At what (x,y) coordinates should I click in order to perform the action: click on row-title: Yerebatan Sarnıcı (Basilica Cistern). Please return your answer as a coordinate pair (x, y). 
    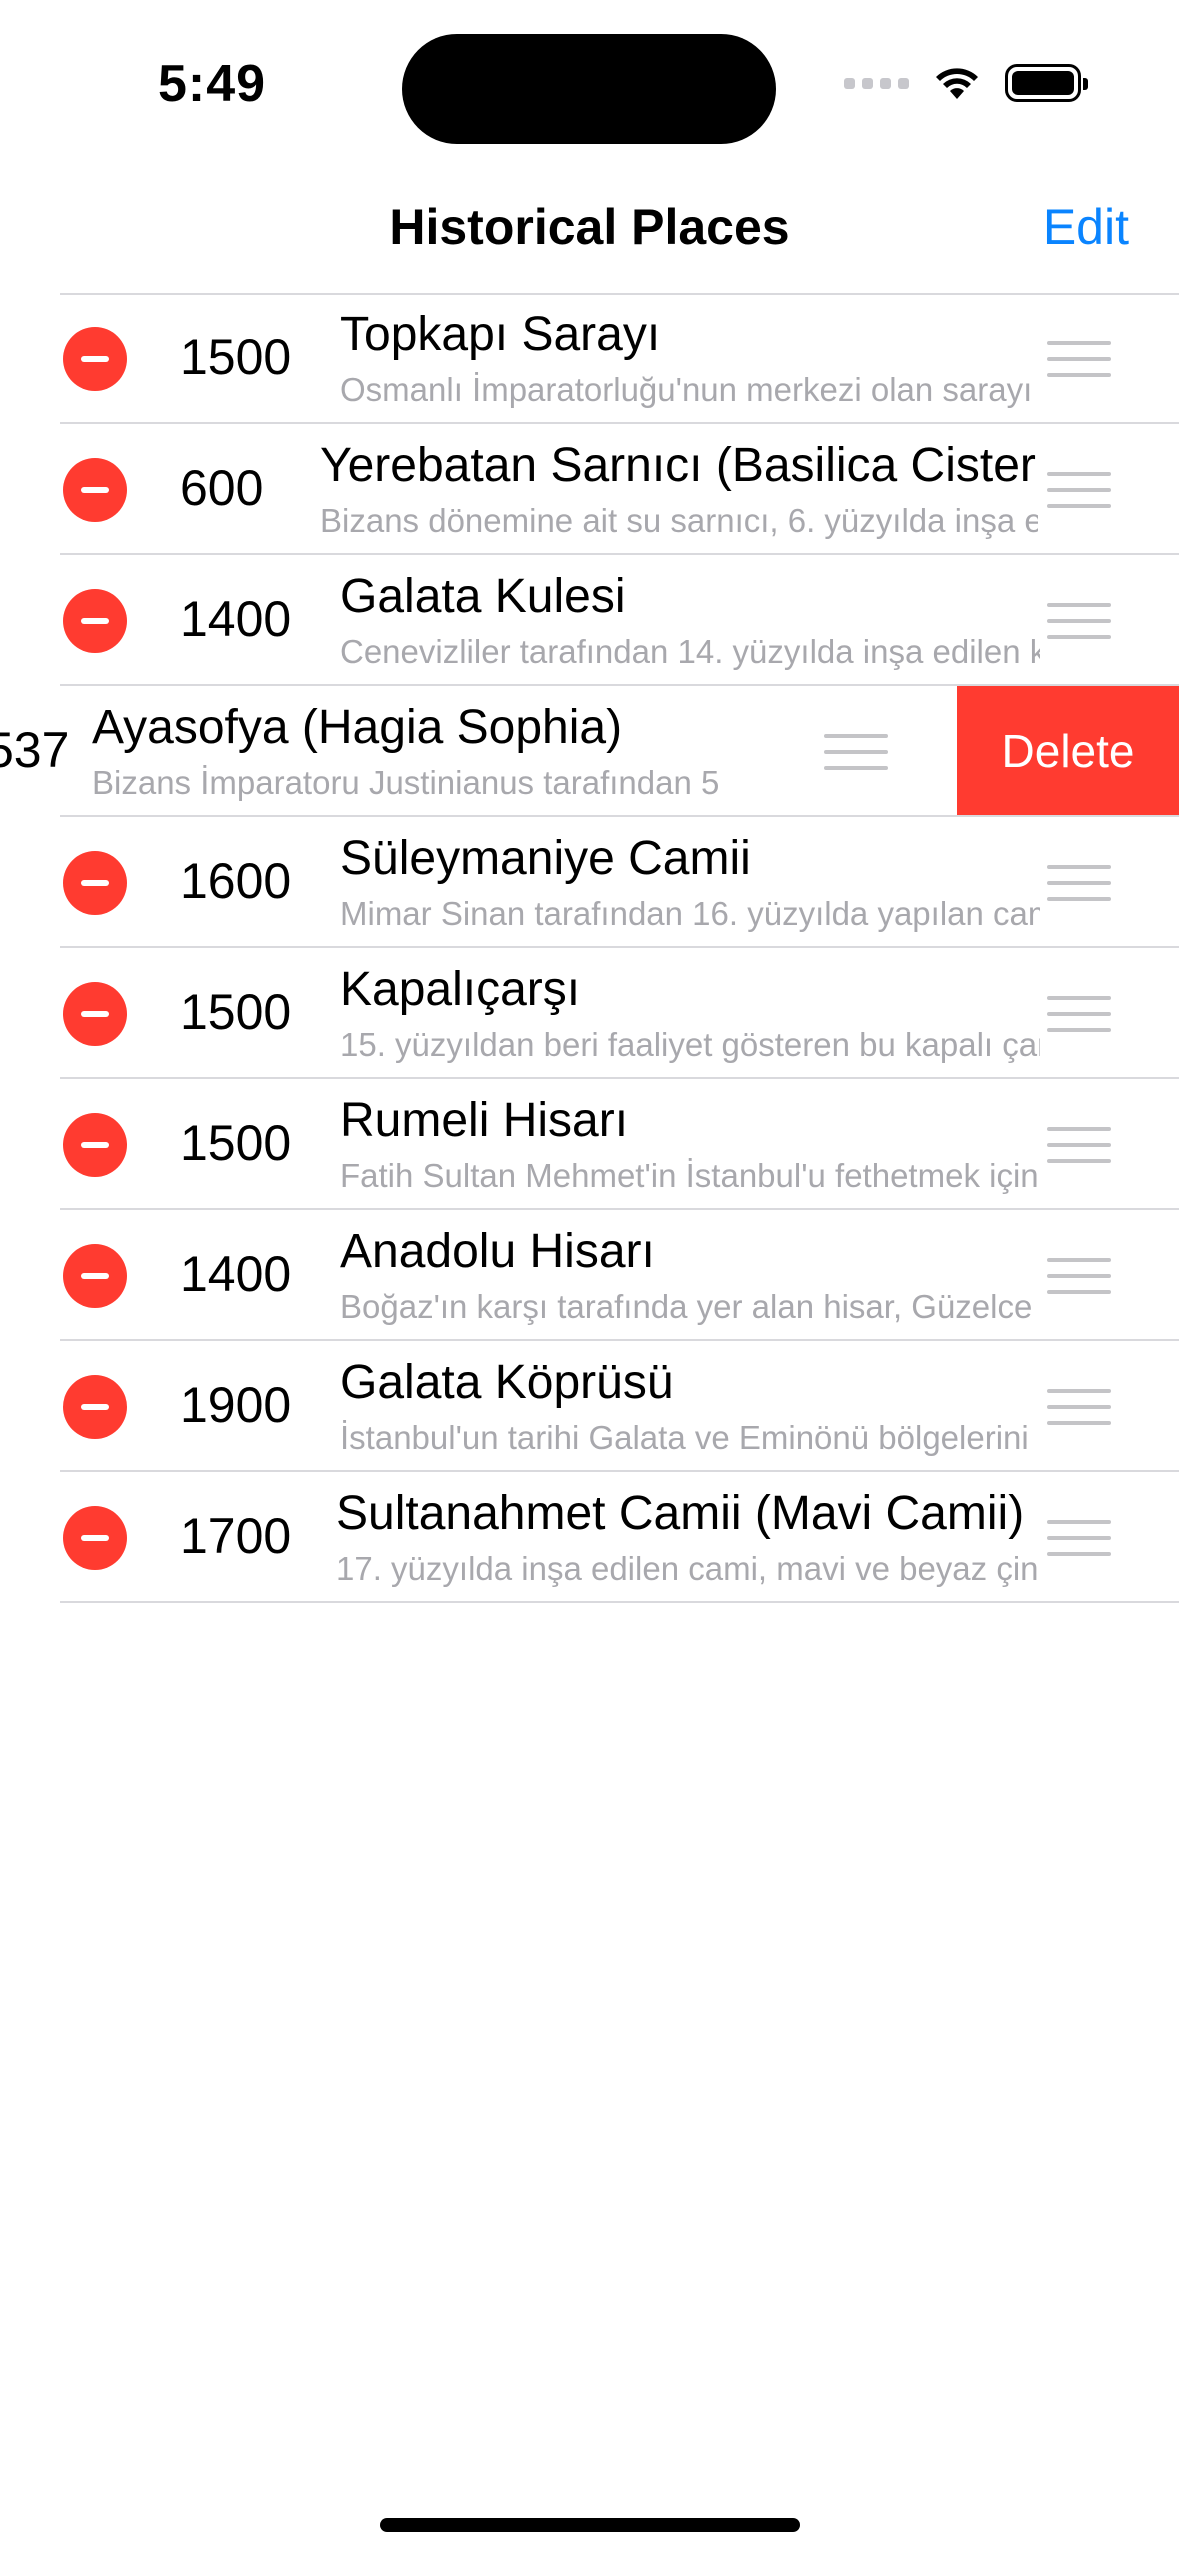
    Looking at the image, I should click on (679, 465).